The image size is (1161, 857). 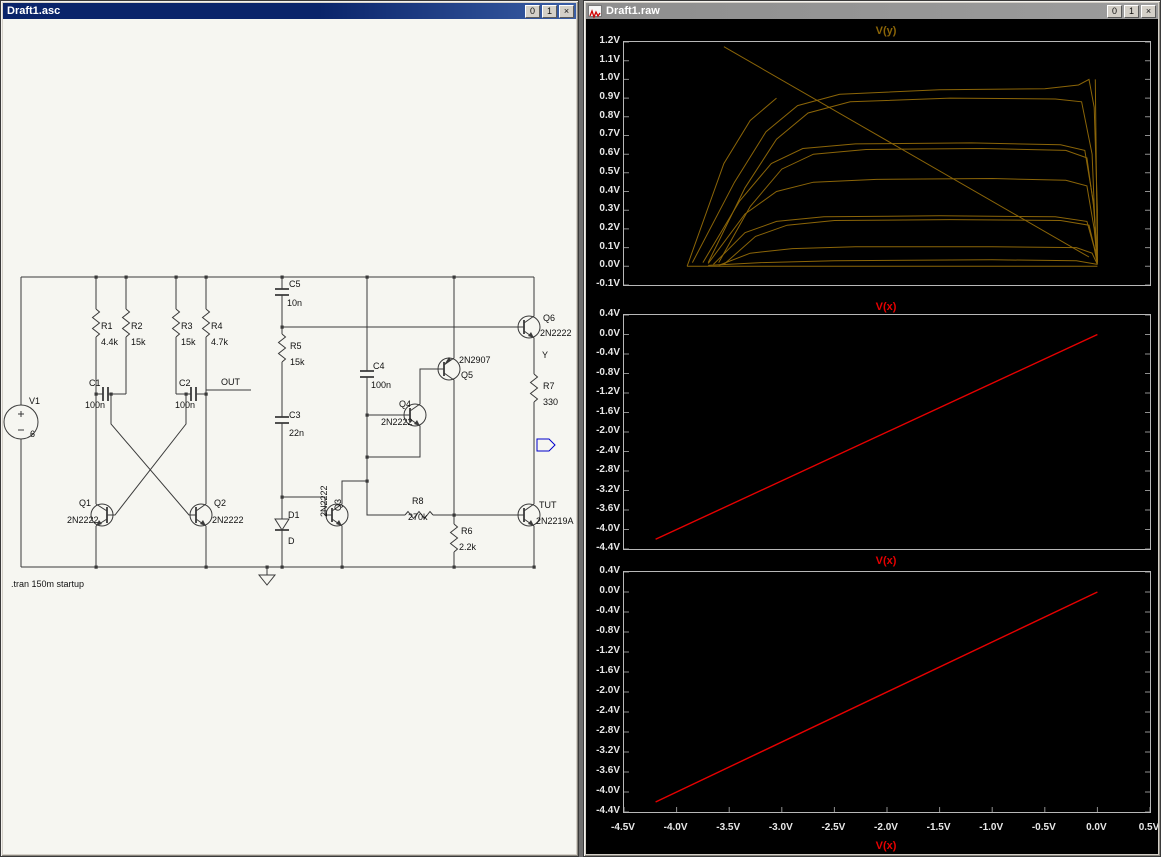 What do you see at coordinates (47, 584) in the screenshot?
I see `spice-directive: .tran 150m startup` at bounding box center [47, 584].